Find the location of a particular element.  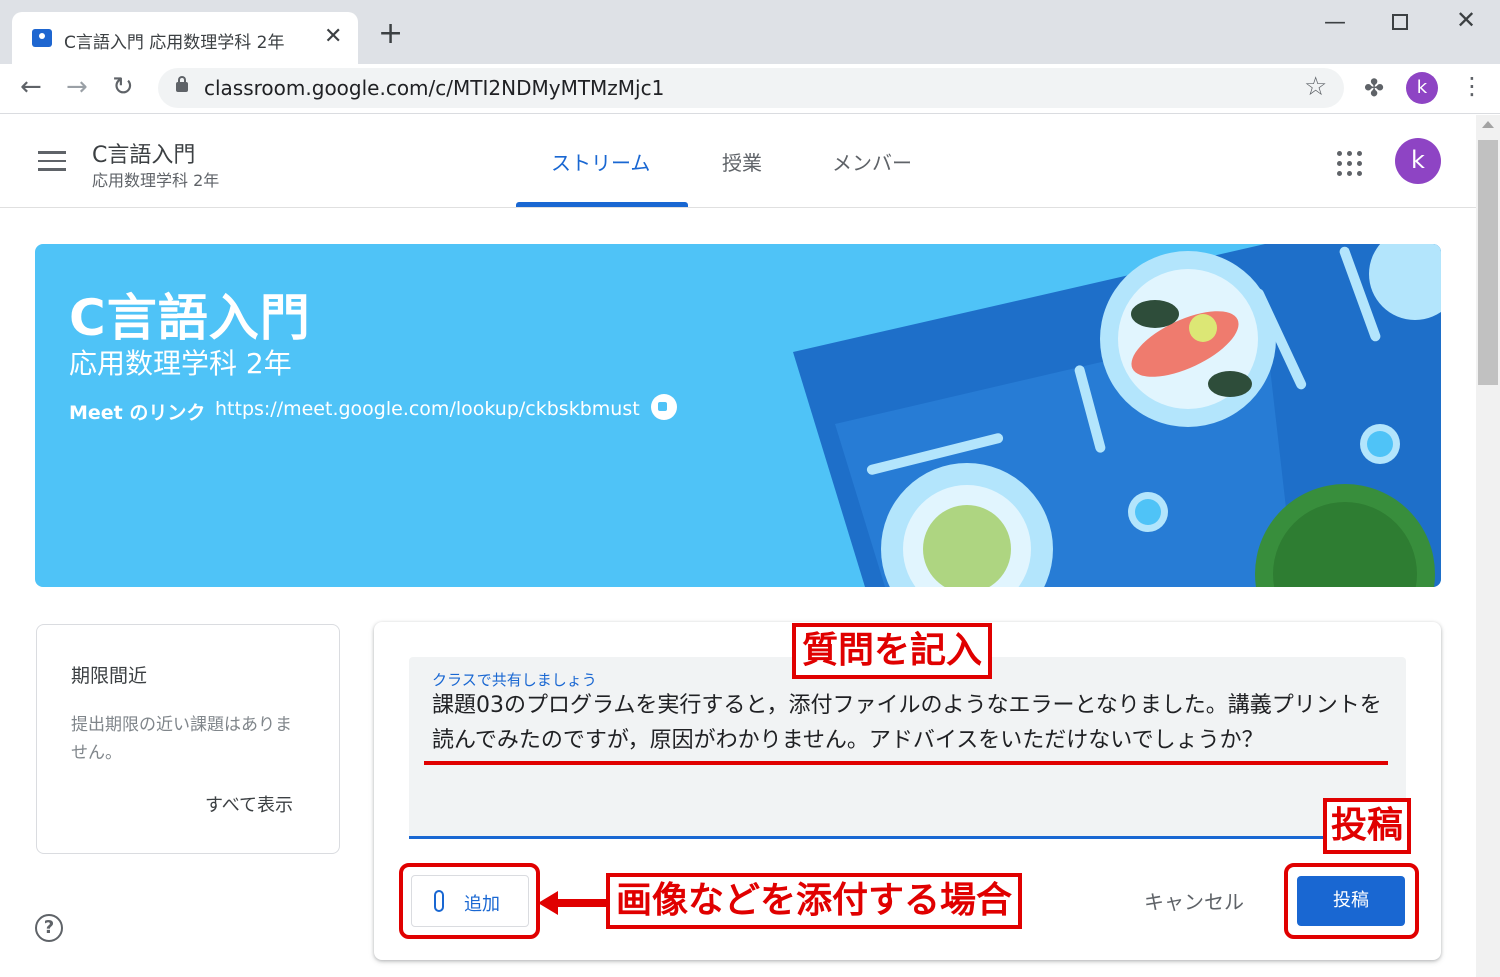

window-close-icon: ✕ is located at coordinates (1466, 20).